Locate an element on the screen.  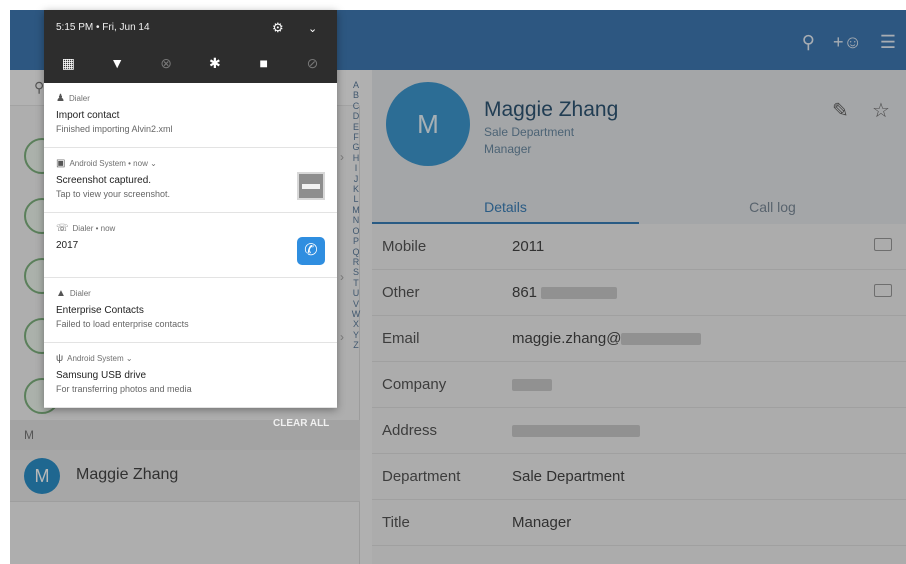
screenshot-thumbnail is located at coordinates (311, 186).